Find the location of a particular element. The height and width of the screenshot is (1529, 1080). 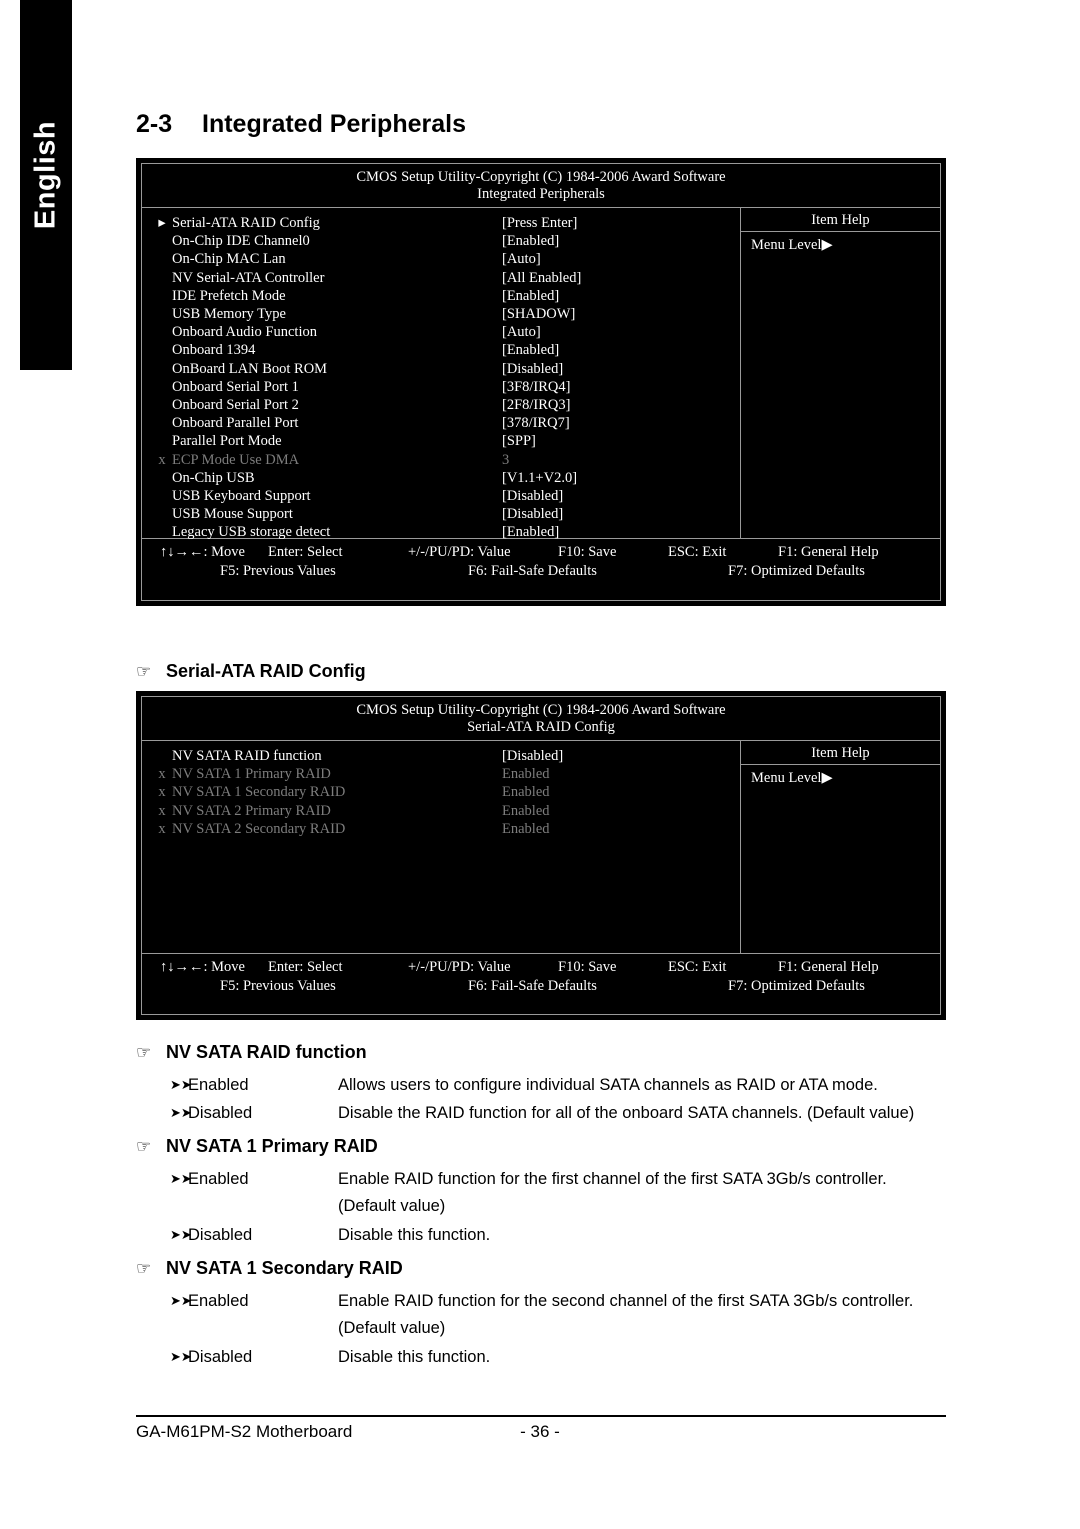

bios-setting-name: On-Chip USB is located at coordinates (213, 477).